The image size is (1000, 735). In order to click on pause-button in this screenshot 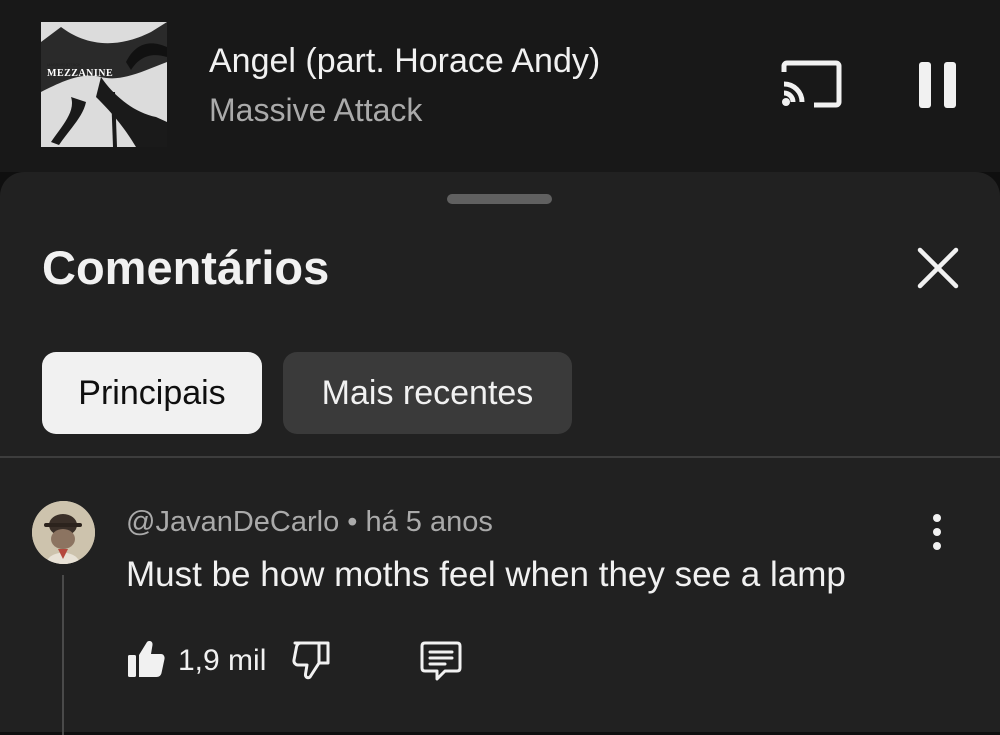, I will do `click(938, 85)`.